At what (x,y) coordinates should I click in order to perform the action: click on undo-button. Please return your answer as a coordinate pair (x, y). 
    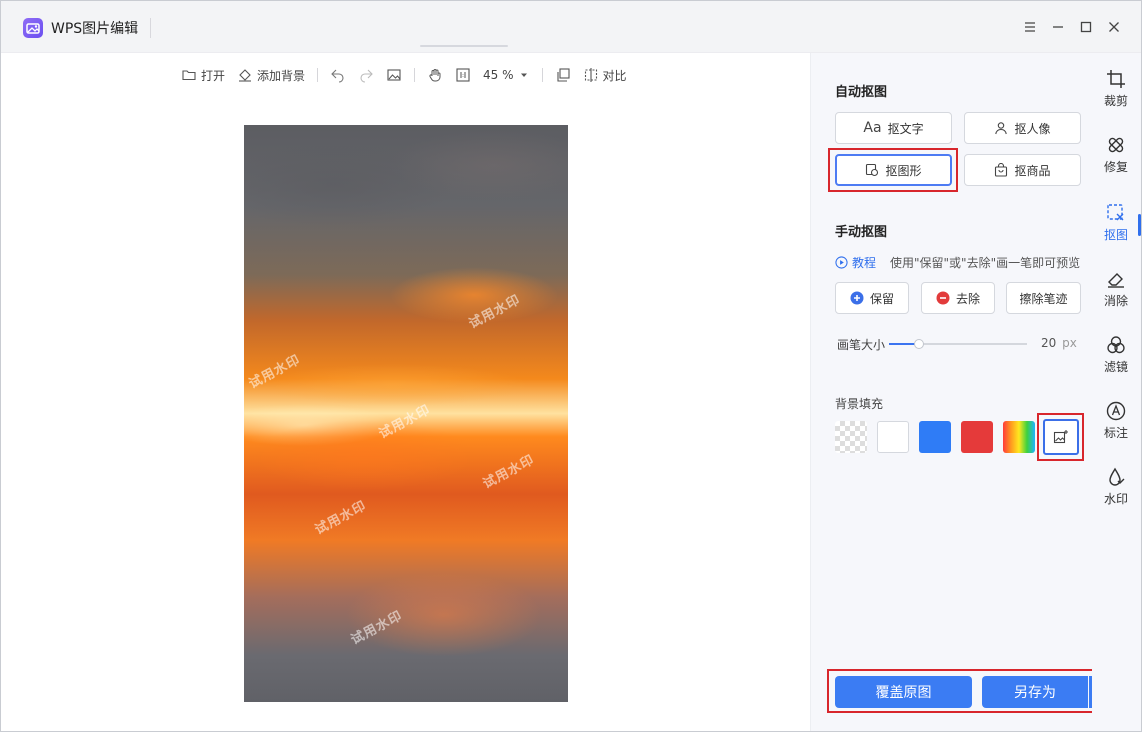
    Looking at the image, I should click on (338, 75).